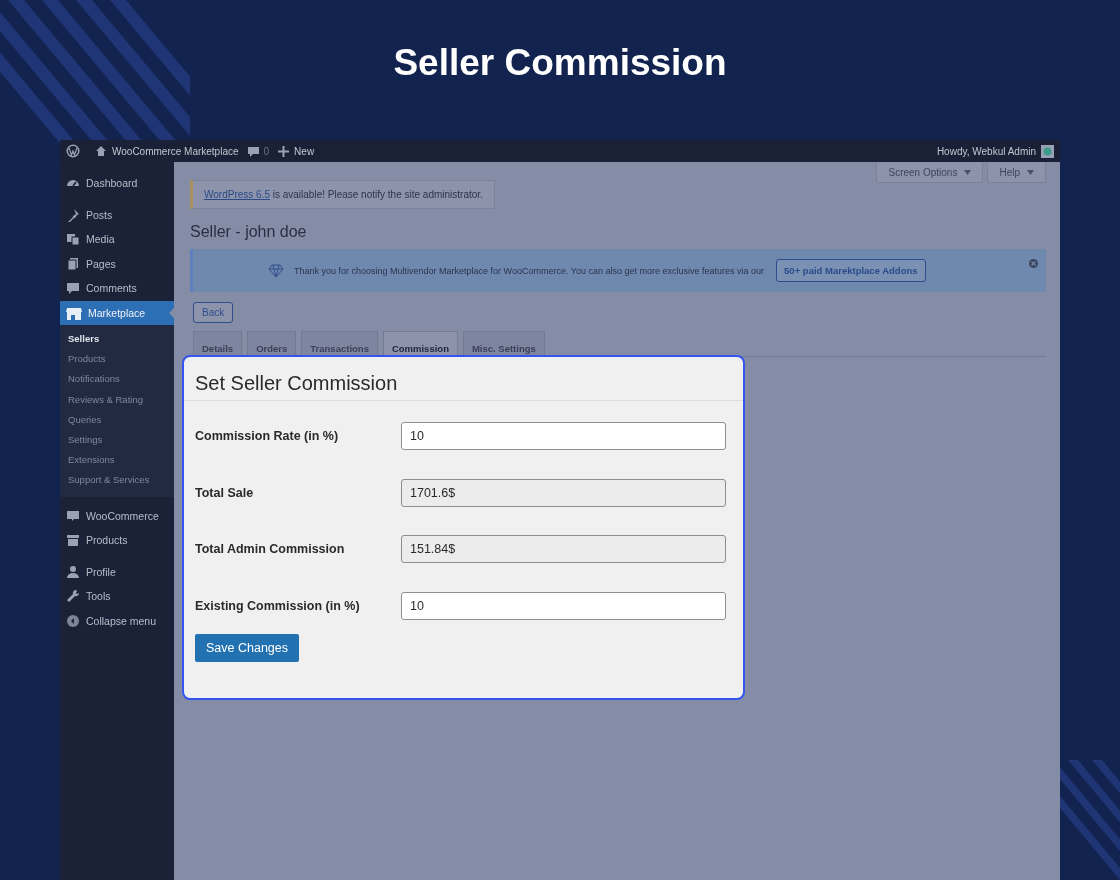 Image resolution: width=1120 pixels, height=880 pixels. What do you see at coordinates (117, 620) in the screenshot?
I see `menu-item: Collapse menu` at bounding box center [117, 620].